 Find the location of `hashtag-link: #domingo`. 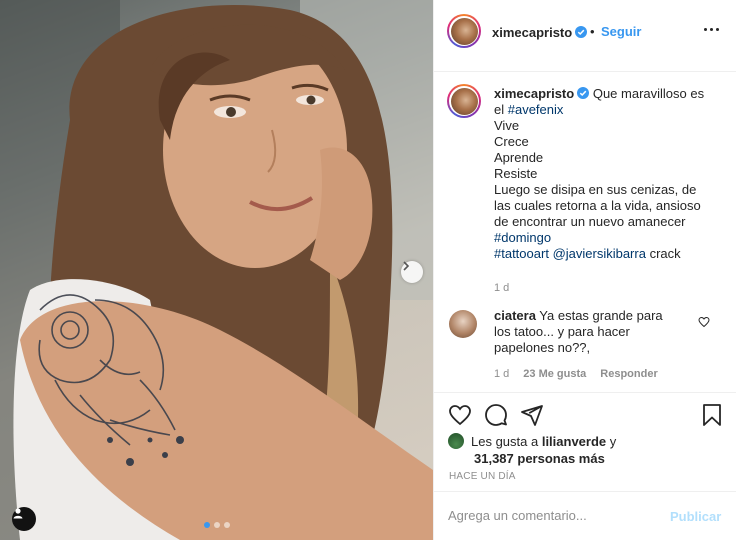

hashtag-link: #domingo is located at coordinates (522, 237).